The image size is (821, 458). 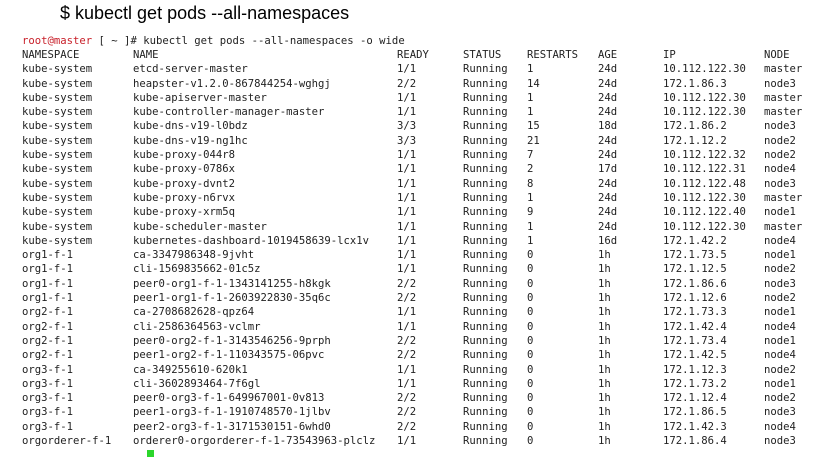 I want to click on pod-ip: 172.1.42.4, so click(x=695, y=326).